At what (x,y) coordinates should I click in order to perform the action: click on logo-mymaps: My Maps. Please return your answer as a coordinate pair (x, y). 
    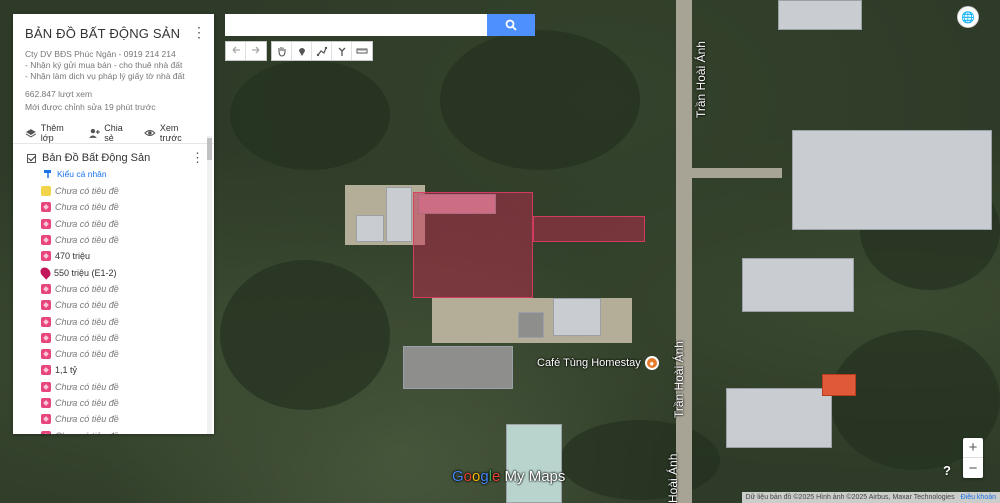
    Looking at the image, I should click on (533, 476).